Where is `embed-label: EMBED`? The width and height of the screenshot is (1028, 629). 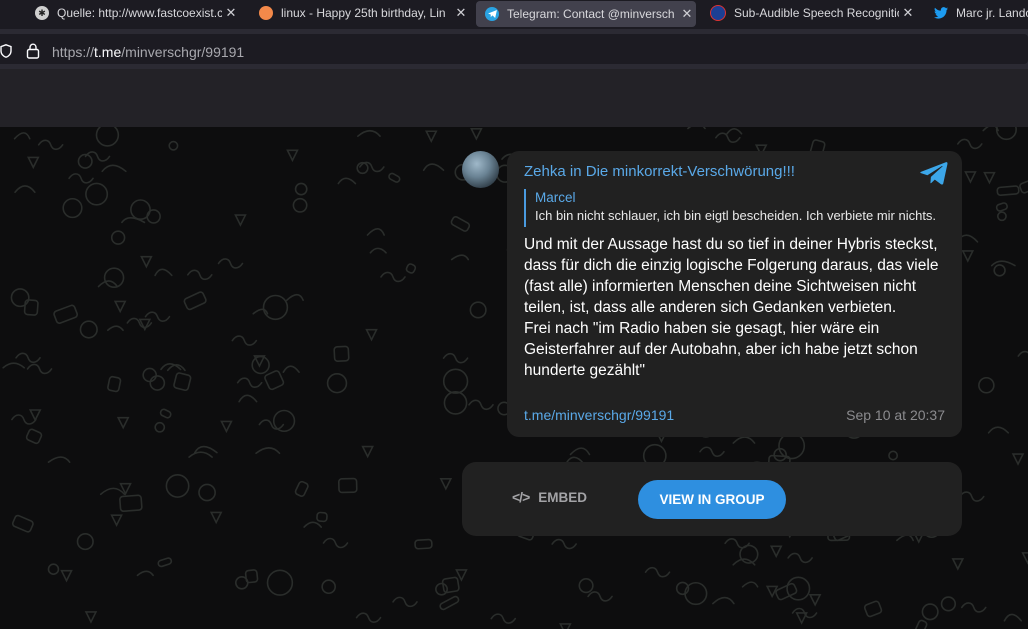 embed-label: EMBED is located at coordinates (563, 497).